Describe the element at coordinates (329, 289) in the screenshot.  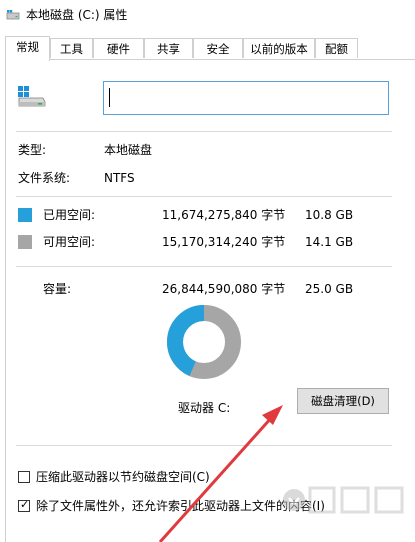
I see `capacity-size: 25.0 GB` at that location.